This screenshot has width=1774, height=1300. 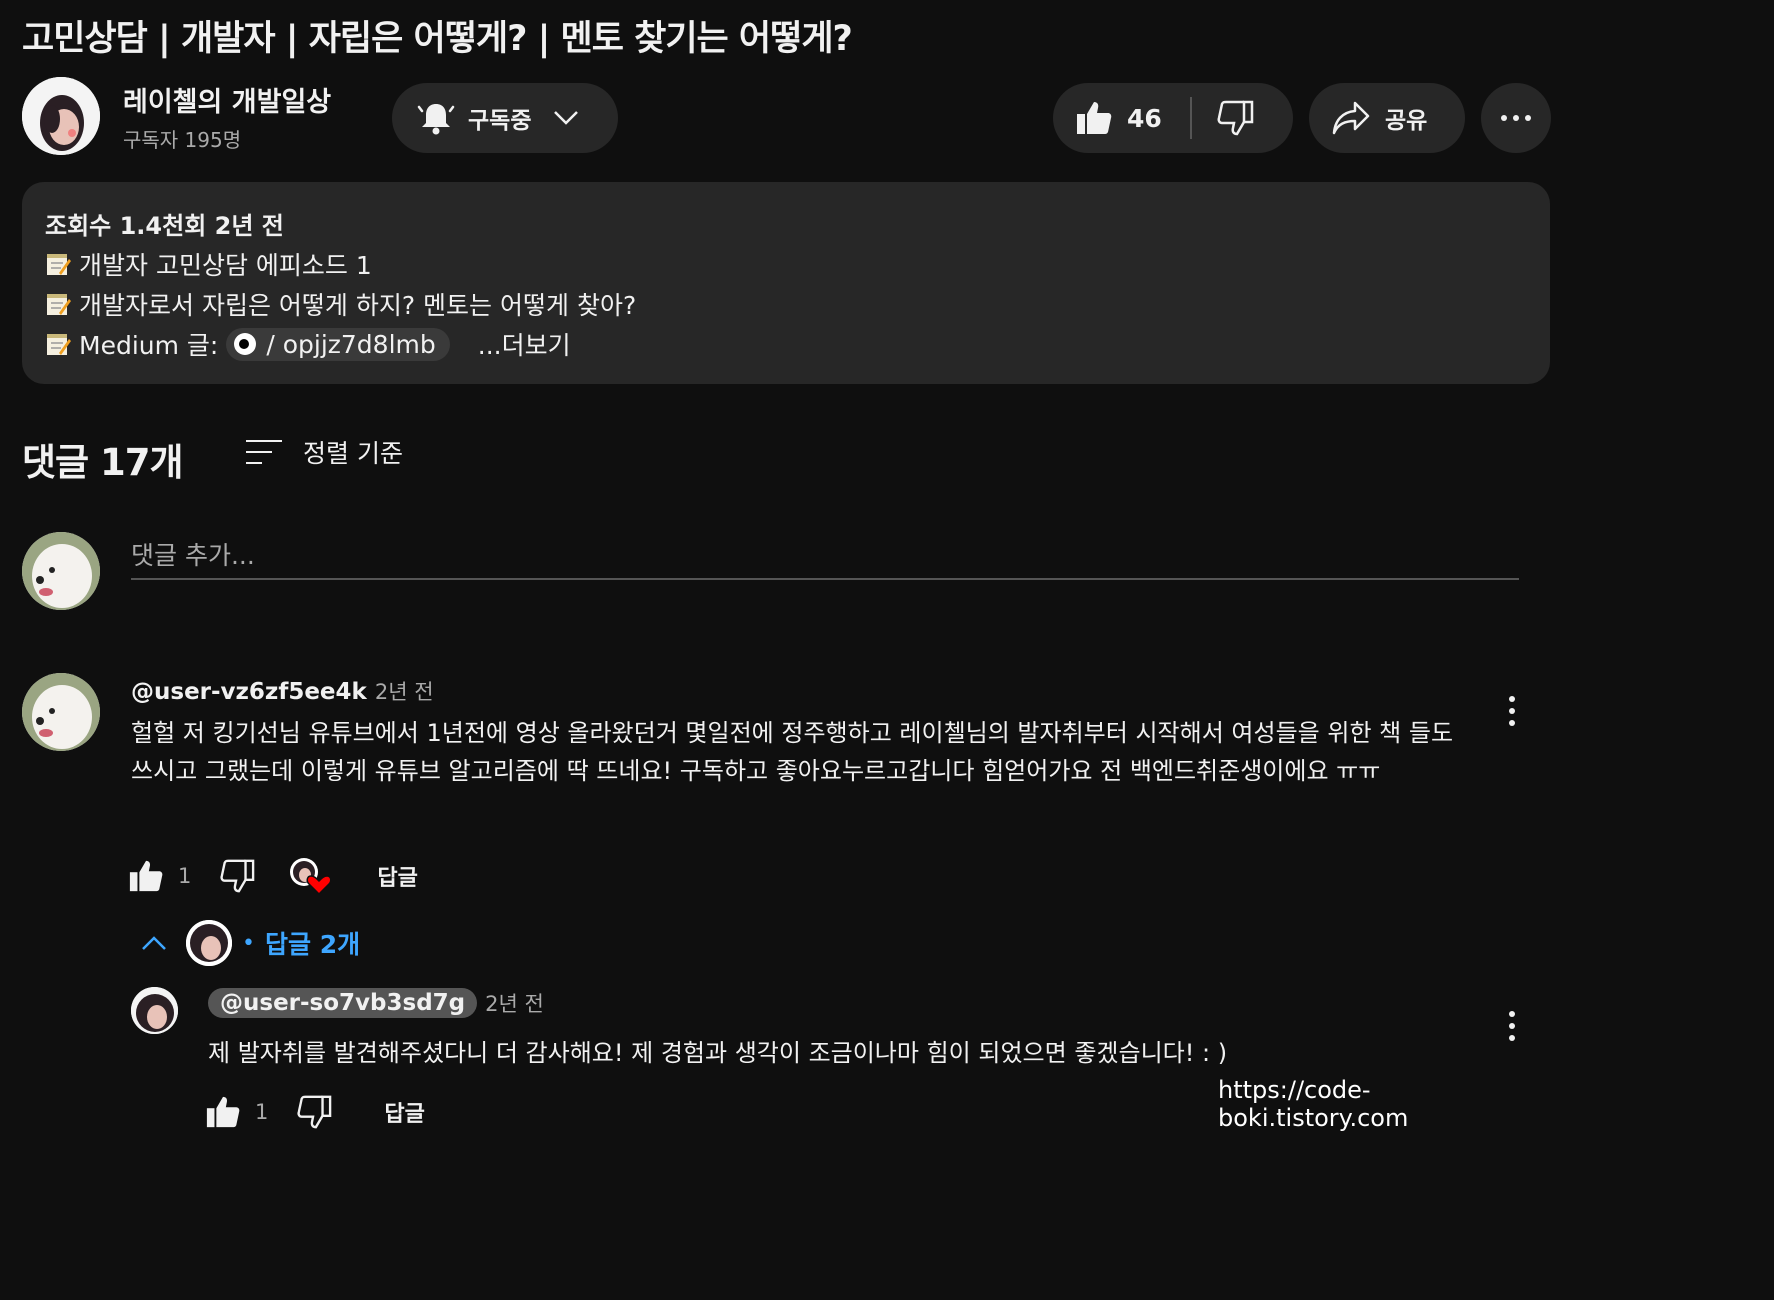 I want to click on sort-icon, so click(x=264, y=452).